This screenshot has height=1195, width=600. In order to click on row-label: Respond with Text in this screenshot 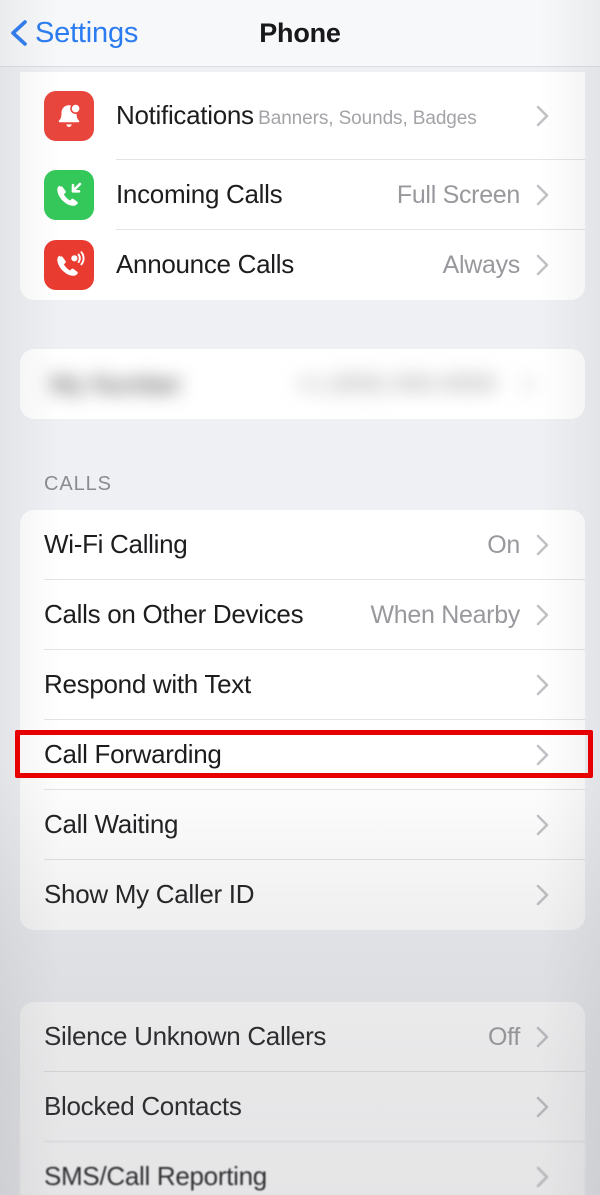, I will do `click(147, 684)`.